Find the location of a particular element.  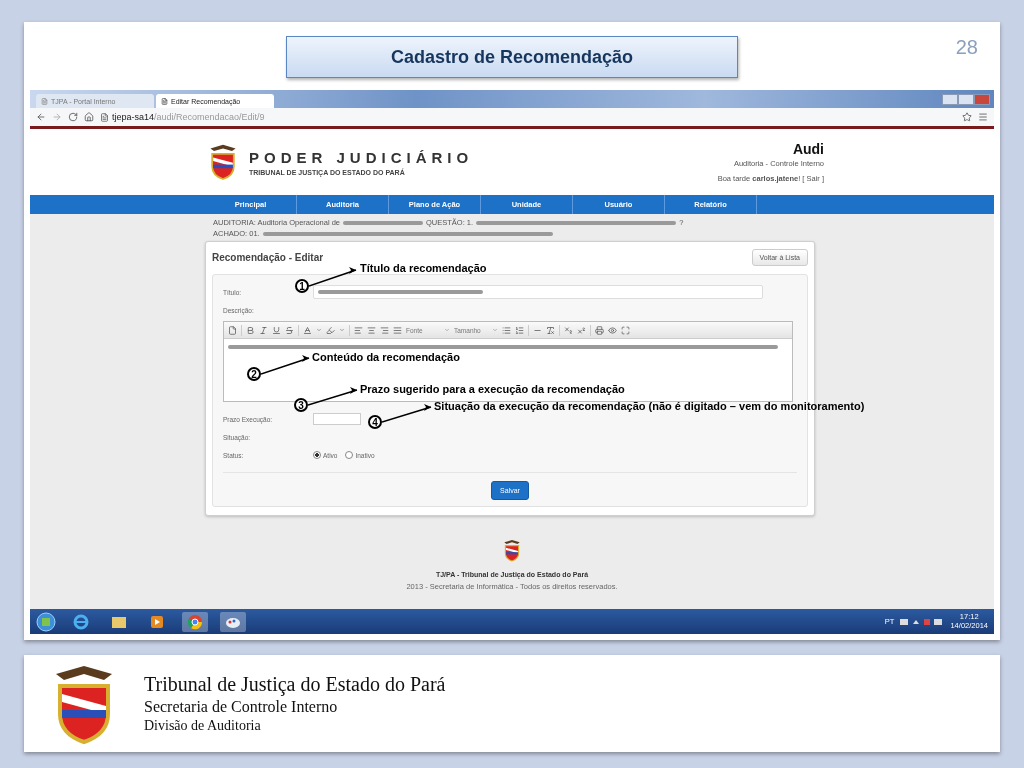

app-name: Audi is located at coordinates (808, 149).